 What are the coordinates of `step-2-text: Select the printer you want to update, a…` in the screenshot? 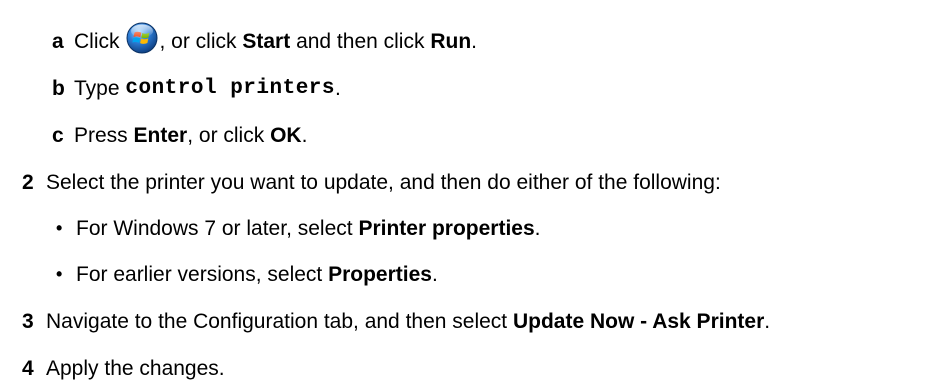 It's located at (383, 182).